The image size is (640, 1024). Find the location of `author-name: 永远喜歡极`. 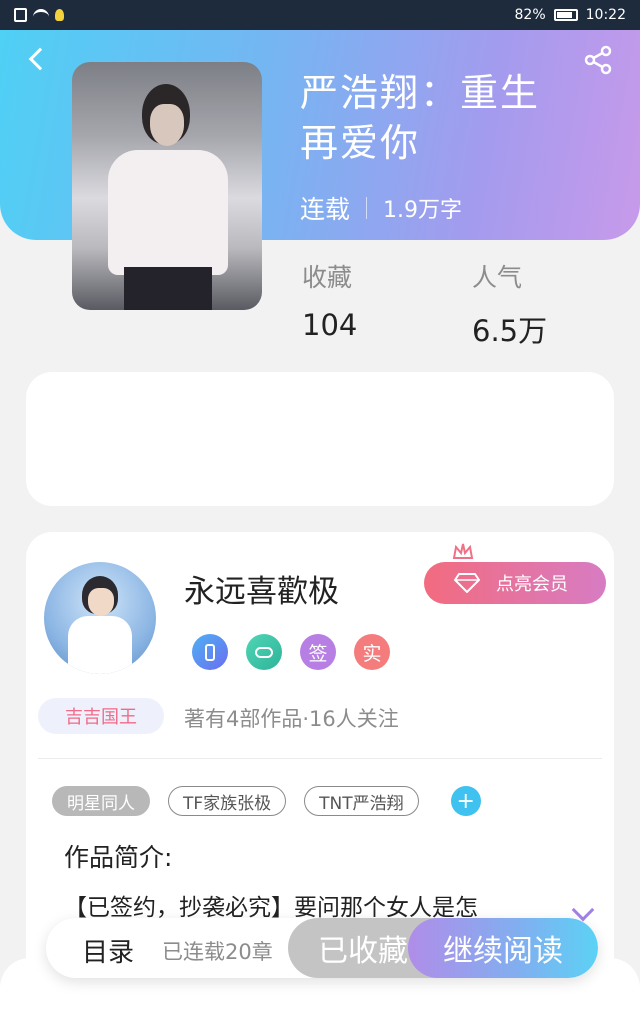

author-name: 永远喜歡极 is located at coordinates (261, 588).